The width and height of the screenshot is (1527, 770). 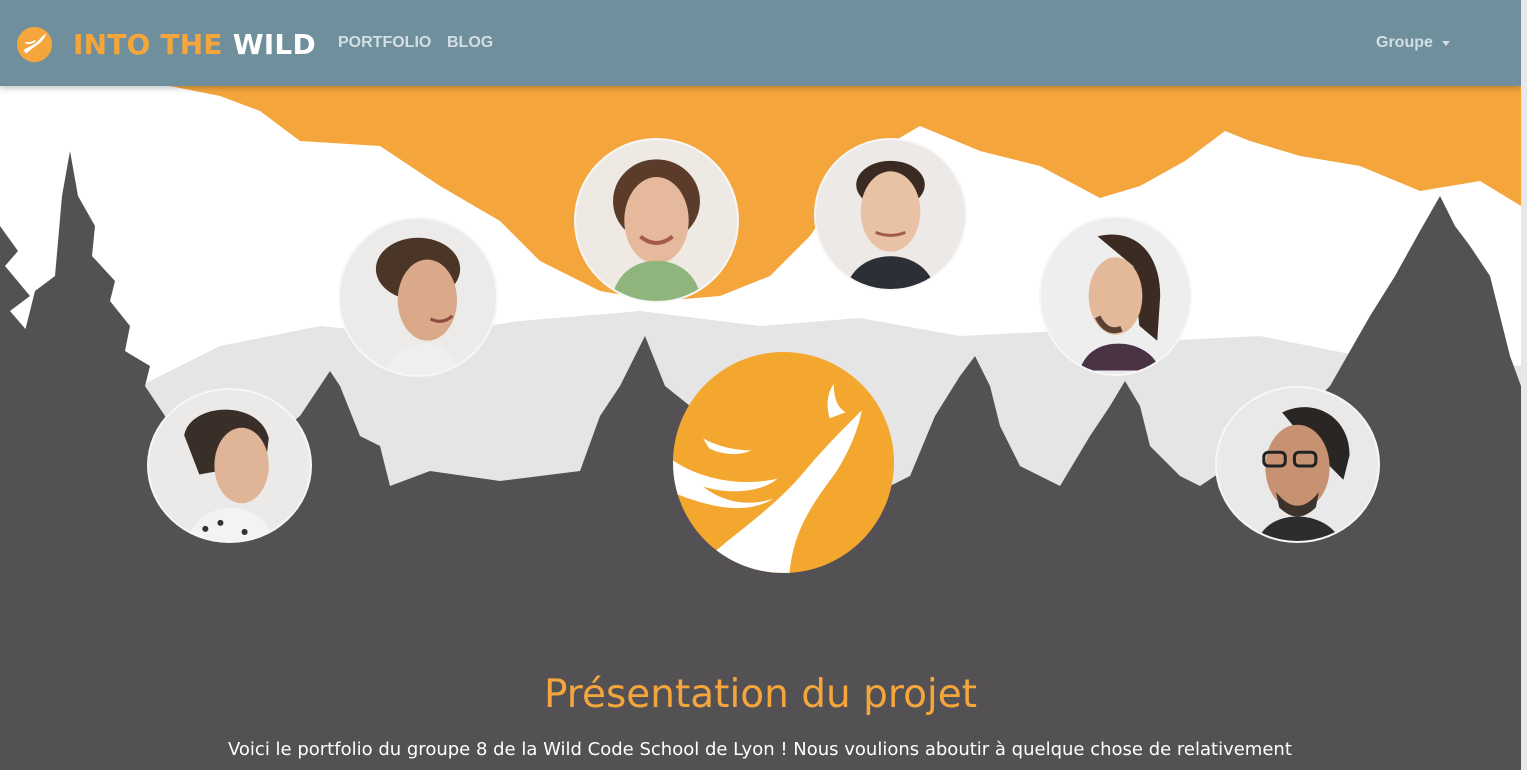 What do you see at coordinates (783, 462) in the screenshot?
I see `deer-emblem-icon` at bounding box center [783, 462].